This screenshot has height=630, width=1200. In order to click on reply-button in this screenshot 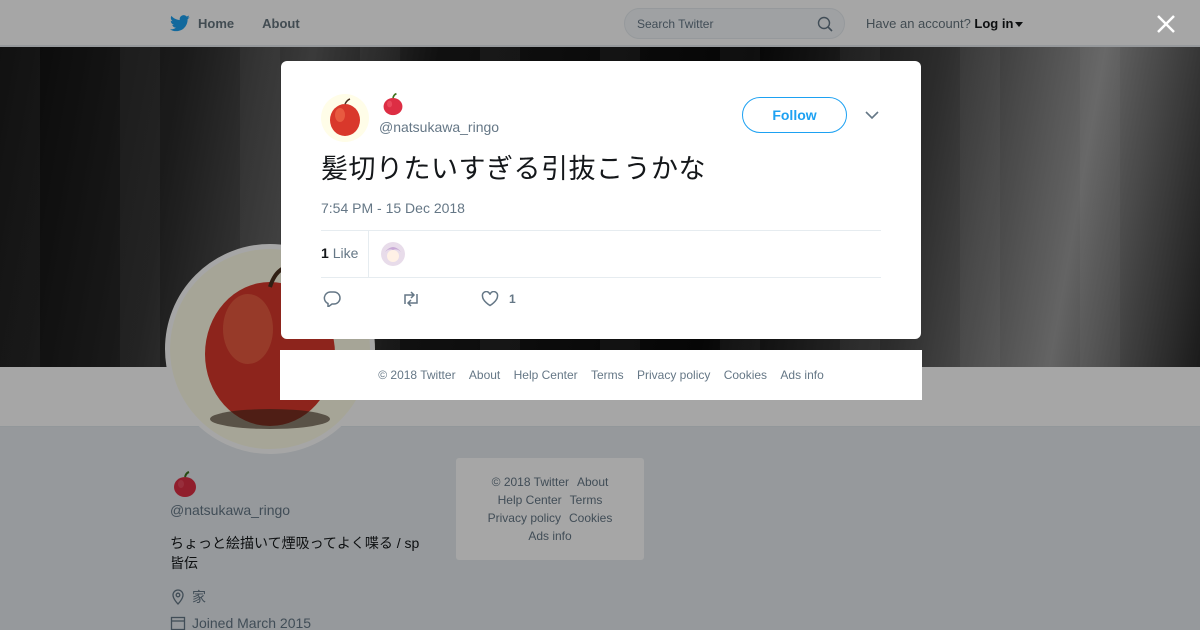, I will do `click(332, 299)`.